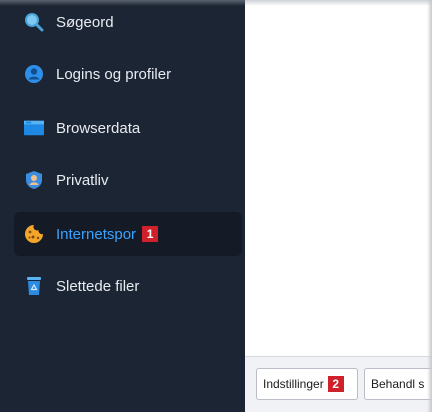  Describe the element at coordinates (82, 180) in the screenshot. I see `sidebar-item-label: Privatliv` at that location.